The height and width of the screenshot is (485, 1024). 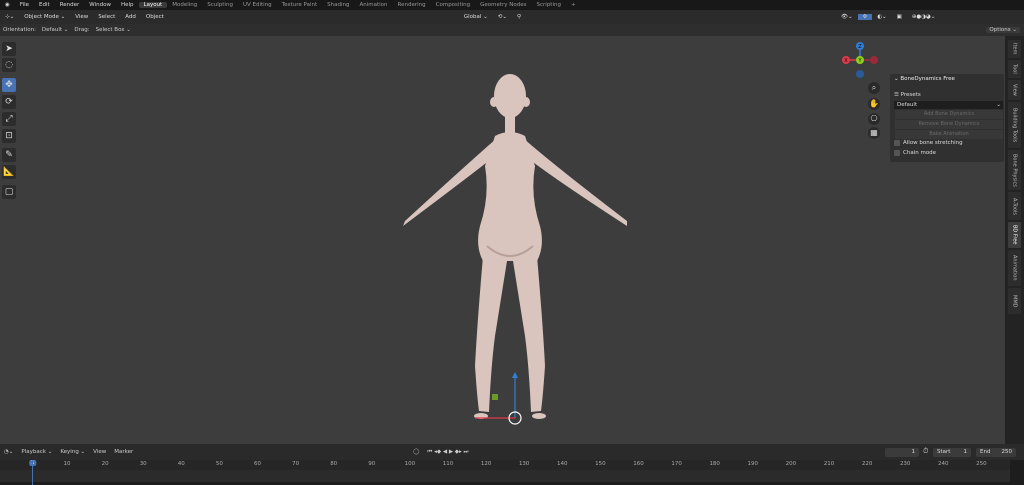 What do you see at coordinates (881, 17) in the screenshot?
I see `overlay-icon: ◐⌄` at bounding box center [881, 17].